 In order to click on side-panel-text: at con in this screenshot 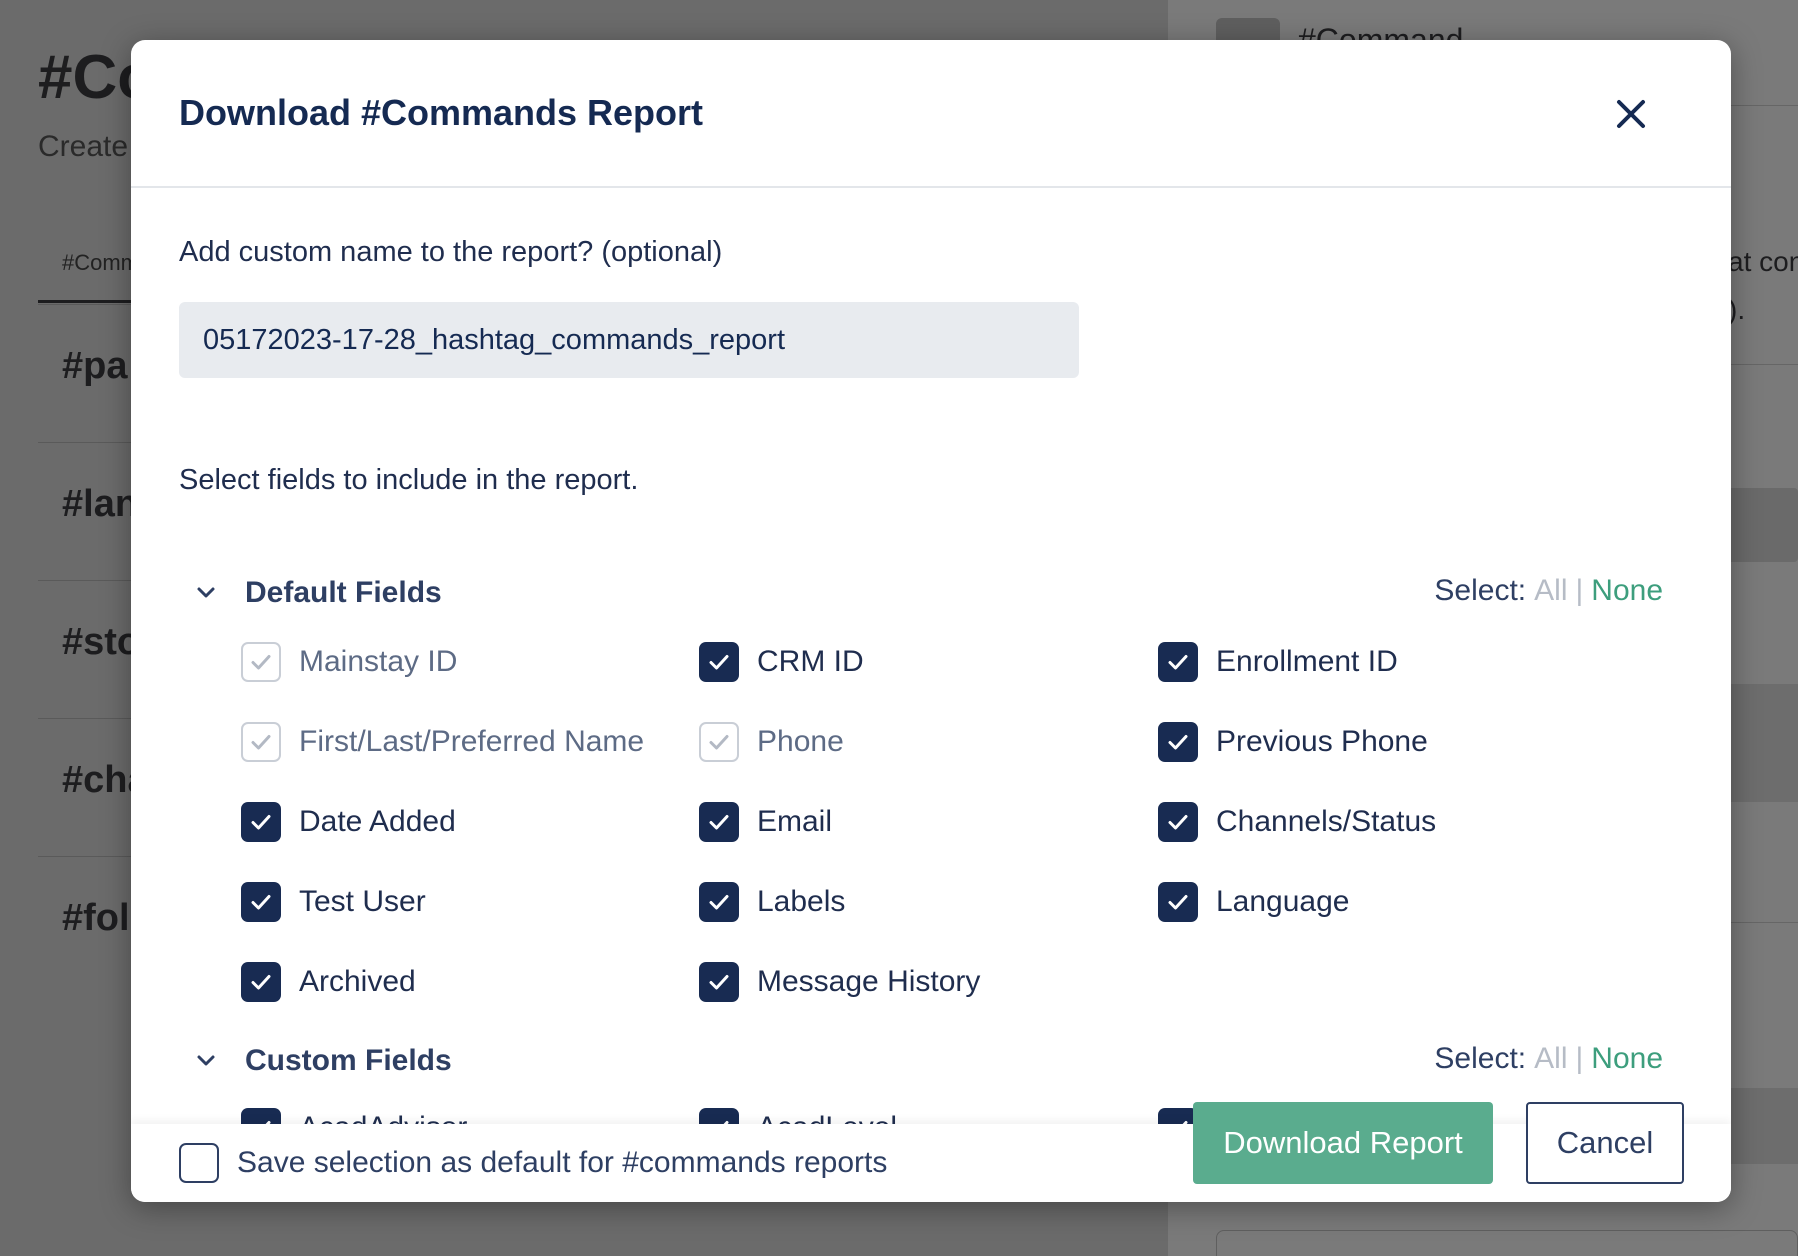, I will do `click(1763, 261)`.